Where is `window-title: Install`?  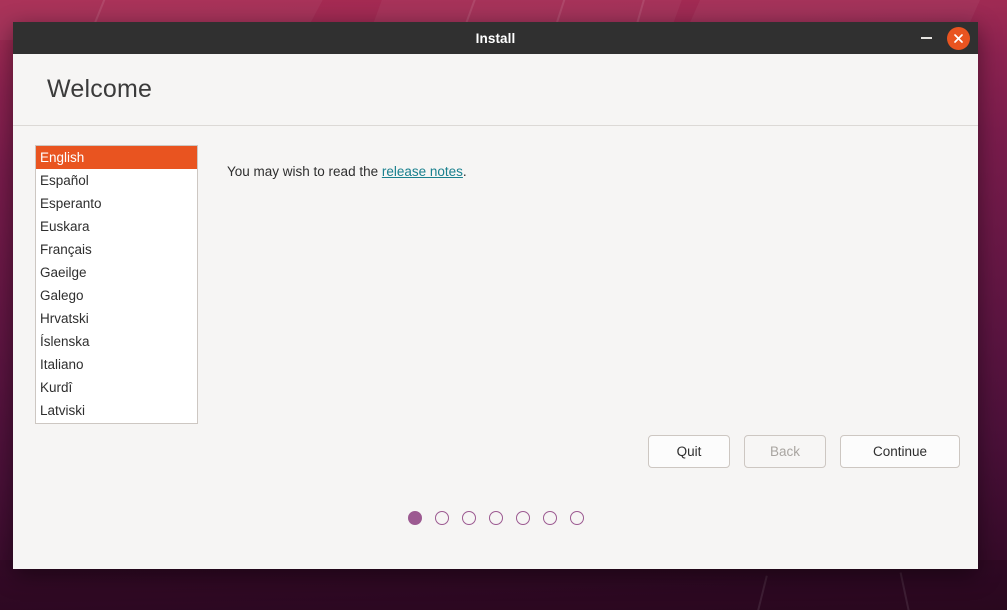
window-title: Install is located at coordinates (495, 38).